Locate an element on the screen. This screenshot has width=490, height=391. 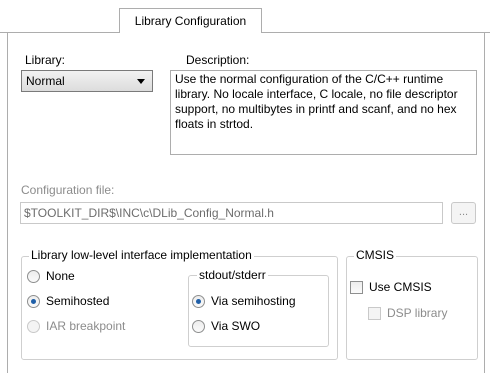
radio-via-semihosting-label: Via semihosting is located at coordinates (253, 301).